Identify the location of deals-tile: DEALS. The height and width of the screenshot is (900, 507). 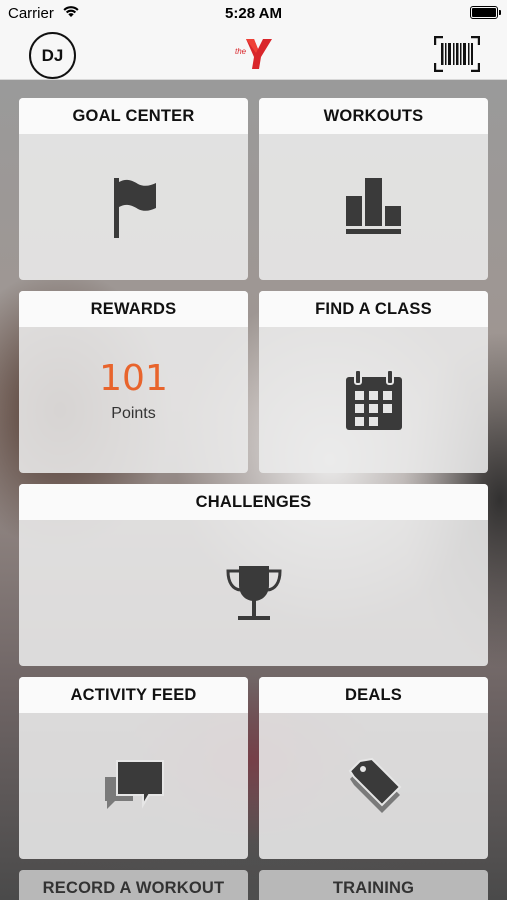
(373, 768).